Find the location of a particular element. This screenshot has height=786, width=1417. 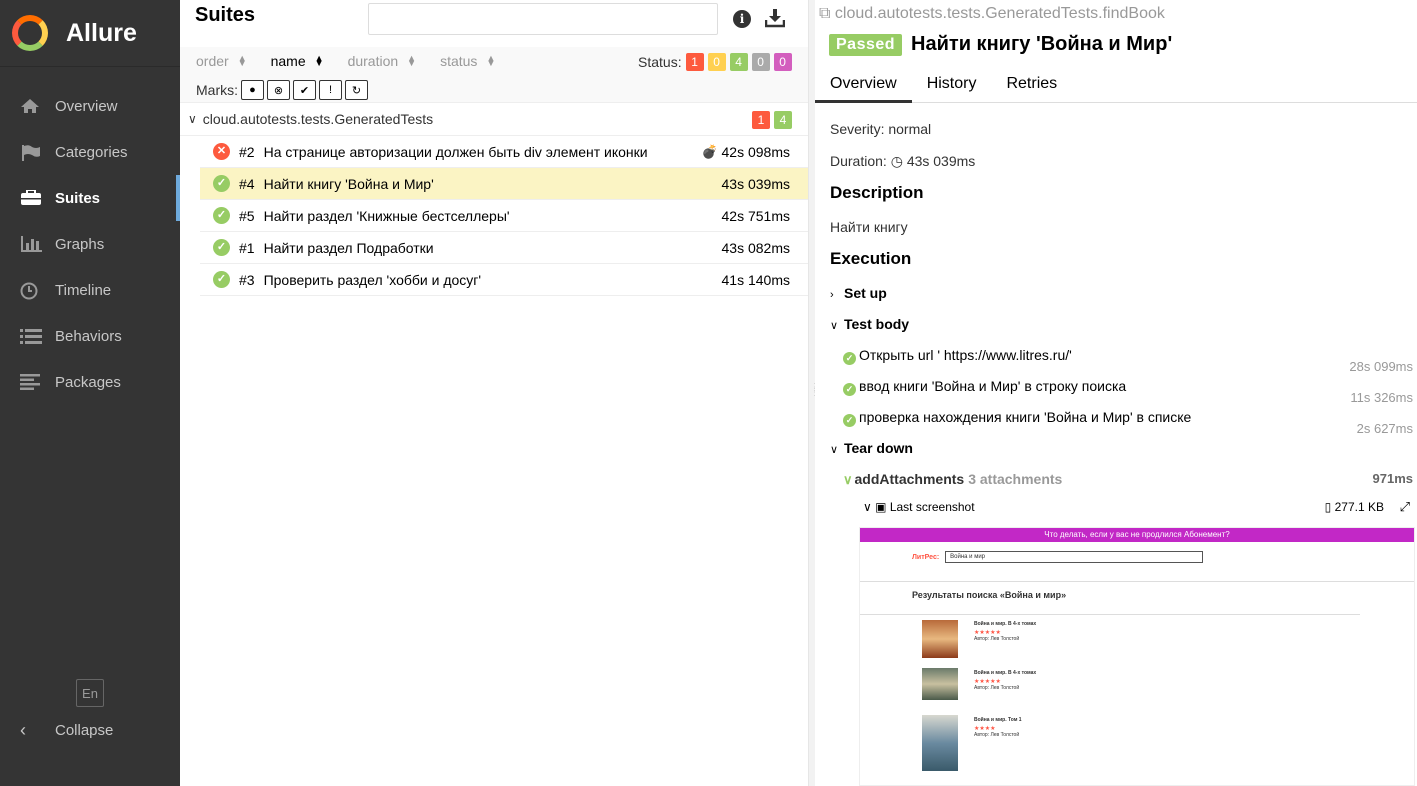

passed-status-icon: ✓ is located at coordinates (221, 279).